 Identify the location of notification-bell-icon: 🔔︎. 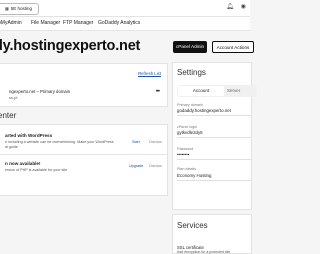
(230, 7).